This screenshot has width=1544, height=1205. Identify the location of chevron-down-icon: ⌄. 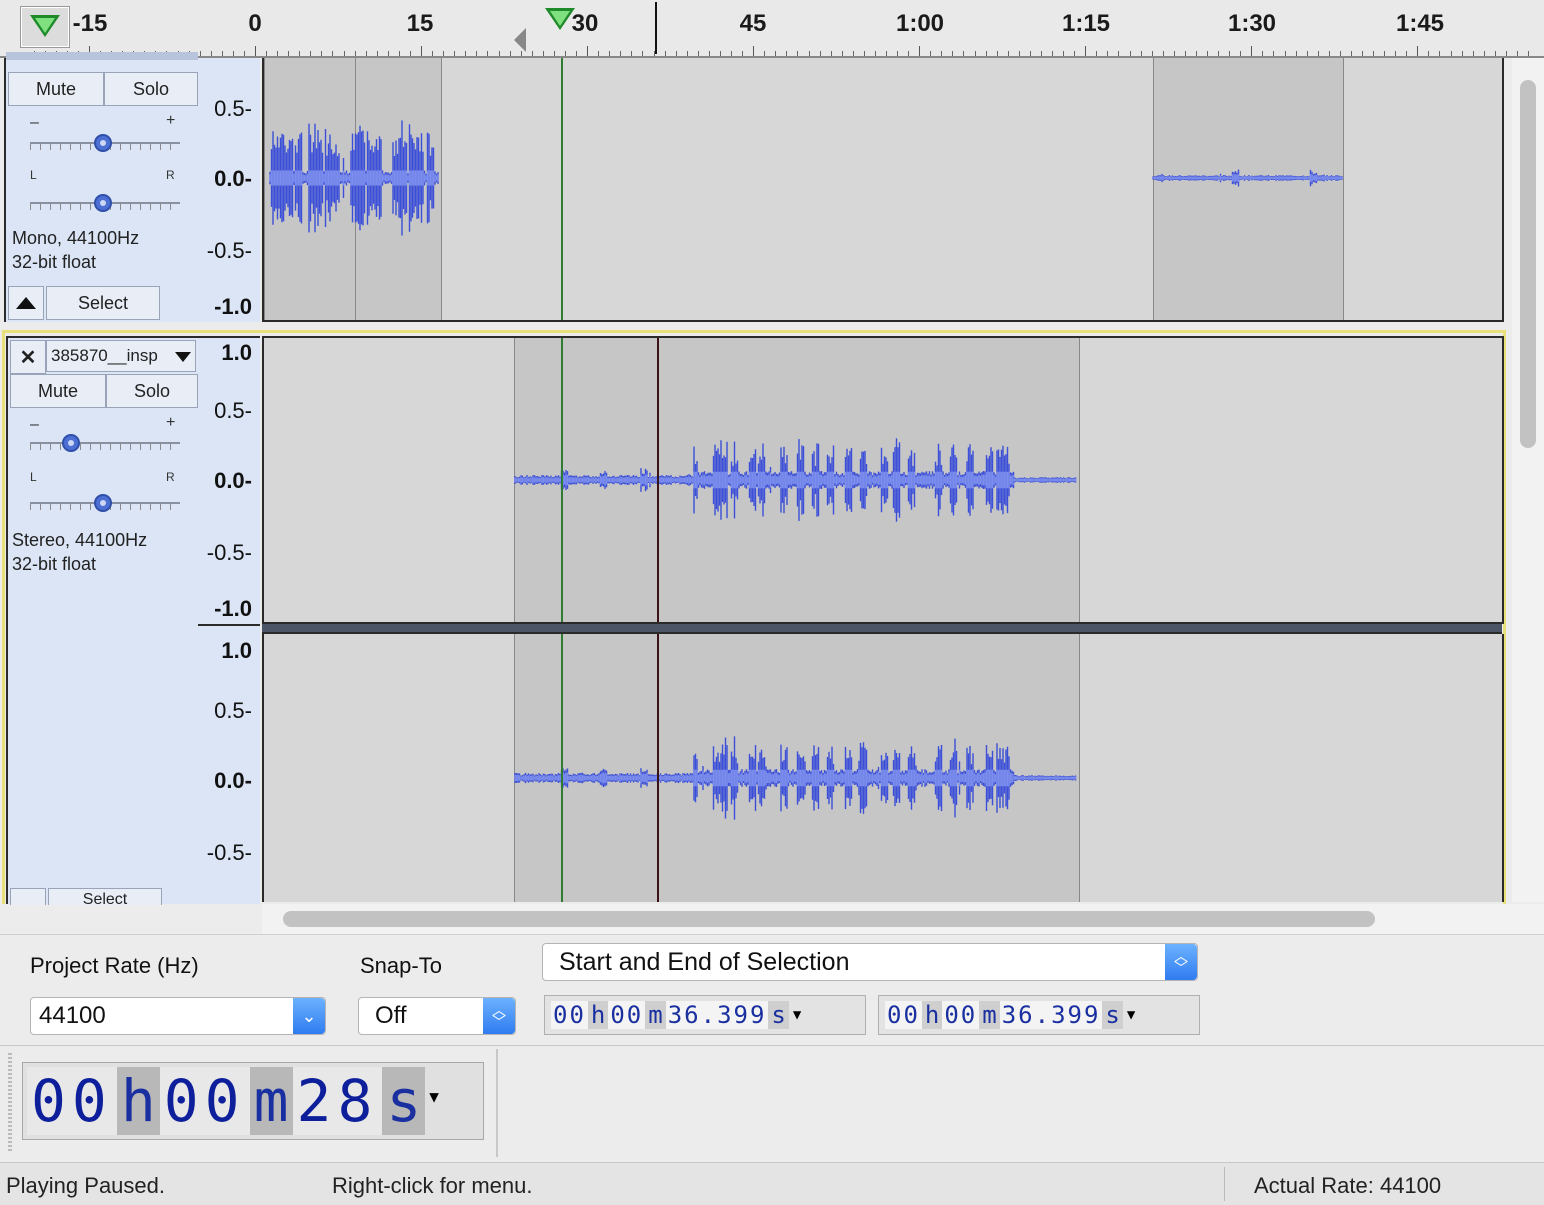
(309, 1016).